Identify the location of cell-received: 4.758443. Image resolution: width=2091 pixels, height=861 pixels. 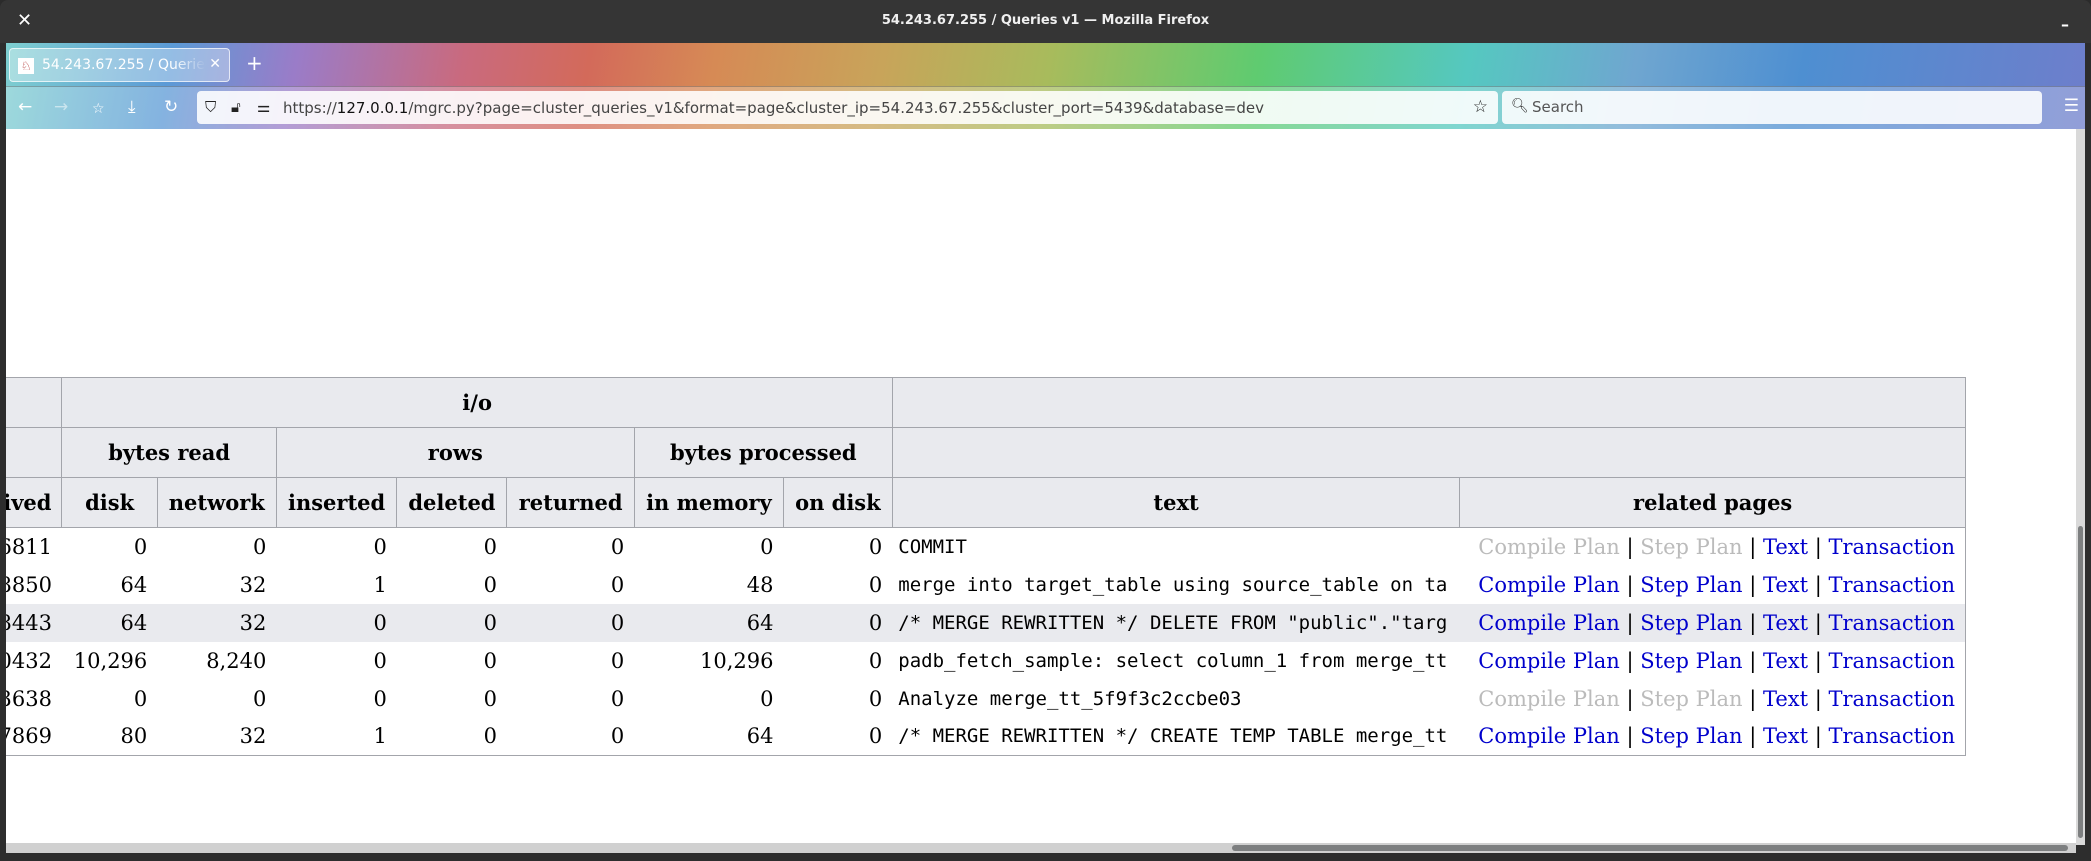
(34, 622).